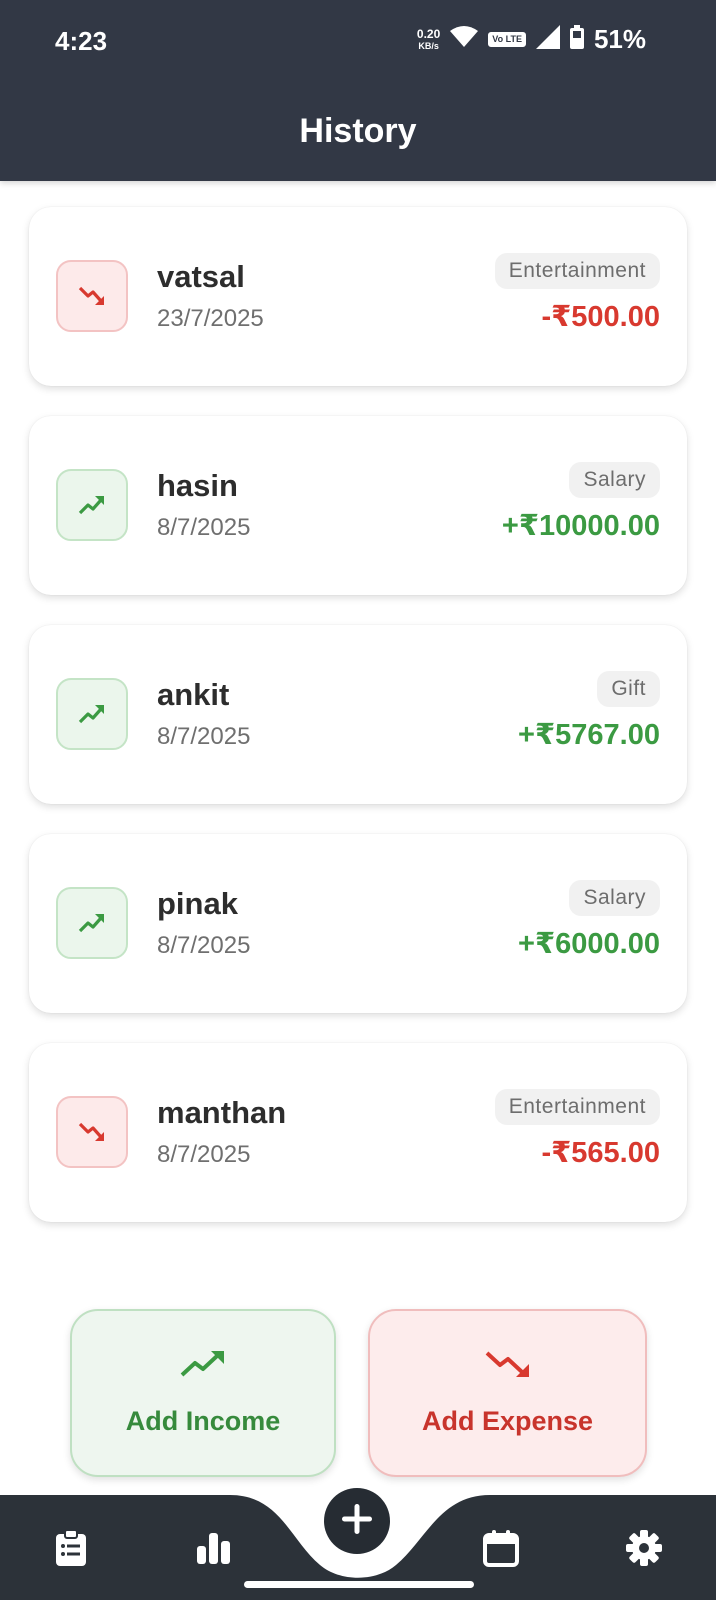  Describe the element at coordinates (197, 485) in the screenshot. I see `transaction-name: hasin` at that location.